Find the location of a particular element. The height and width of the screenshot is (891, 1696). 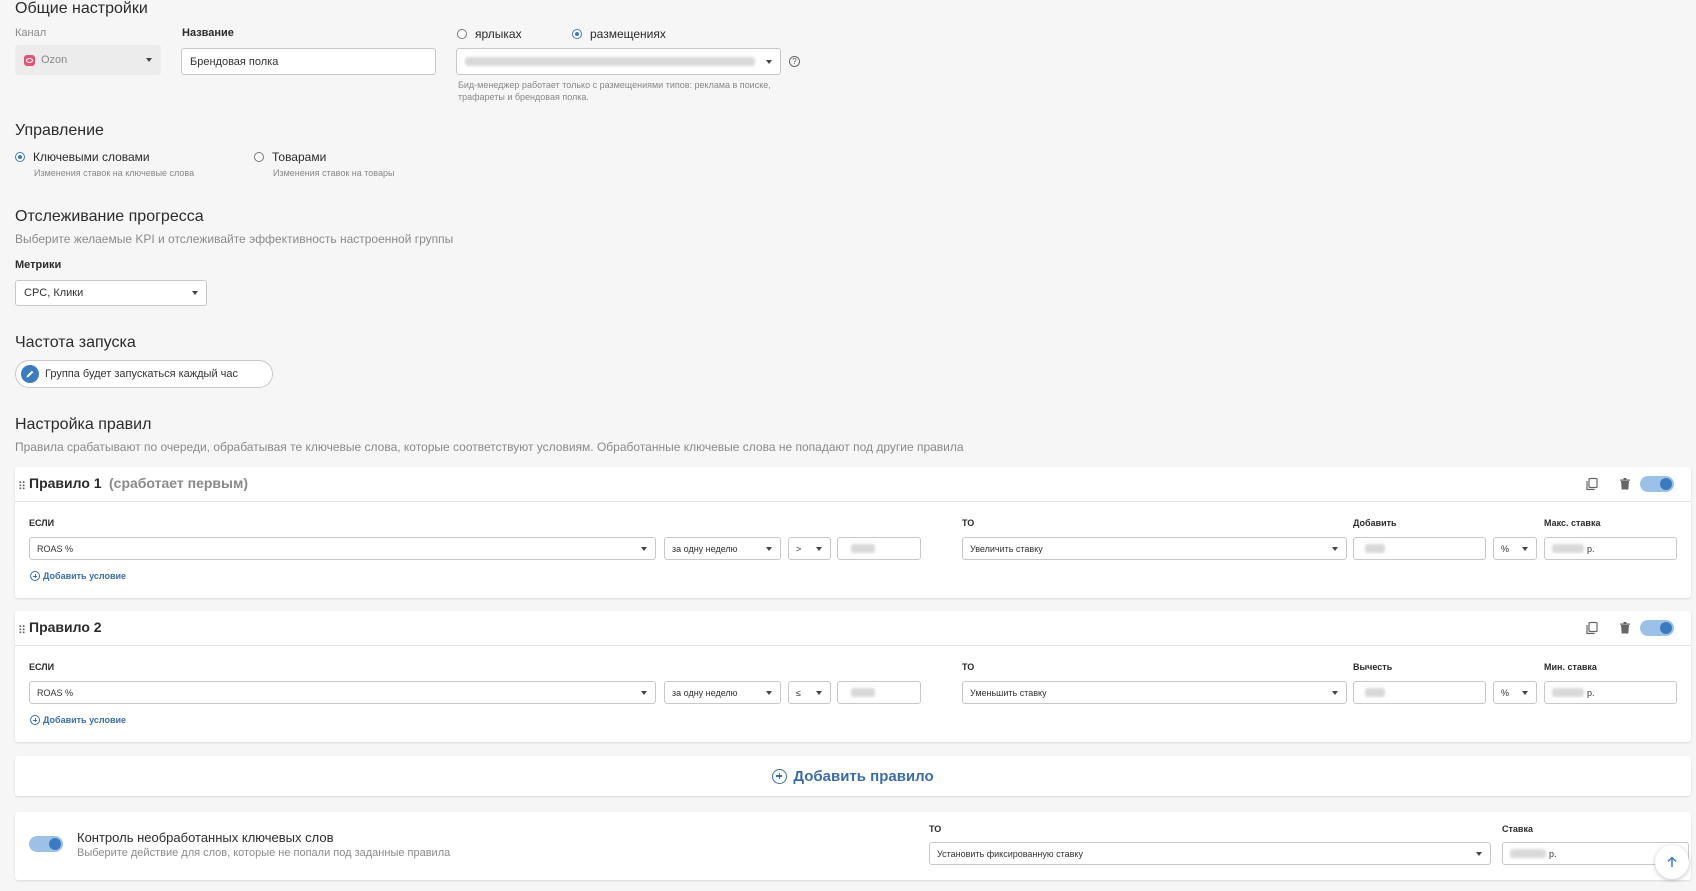

placements-select is located at coordinates (618, 61).